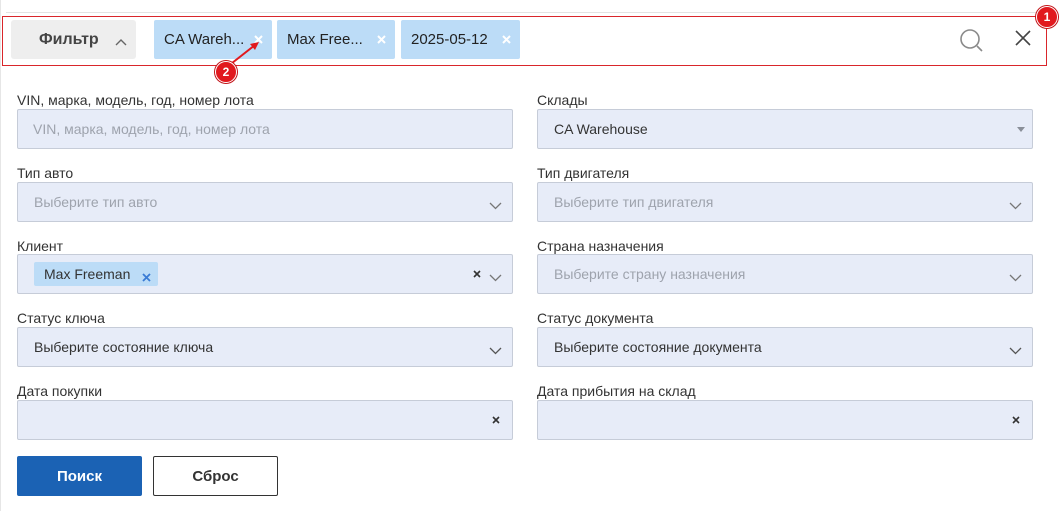 This screenshot has height=511, width=1062. Describe the element at coordinates (449, 39) in the screenshot. I see `filter-chip-label: 2025-05-12` at that location.